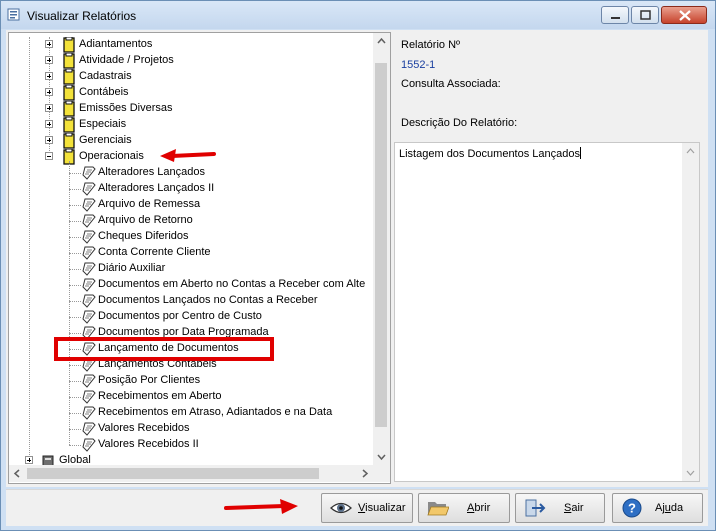  I want to click on tree-item-label: Documentos por Centro de Custo, so click(180, 316).